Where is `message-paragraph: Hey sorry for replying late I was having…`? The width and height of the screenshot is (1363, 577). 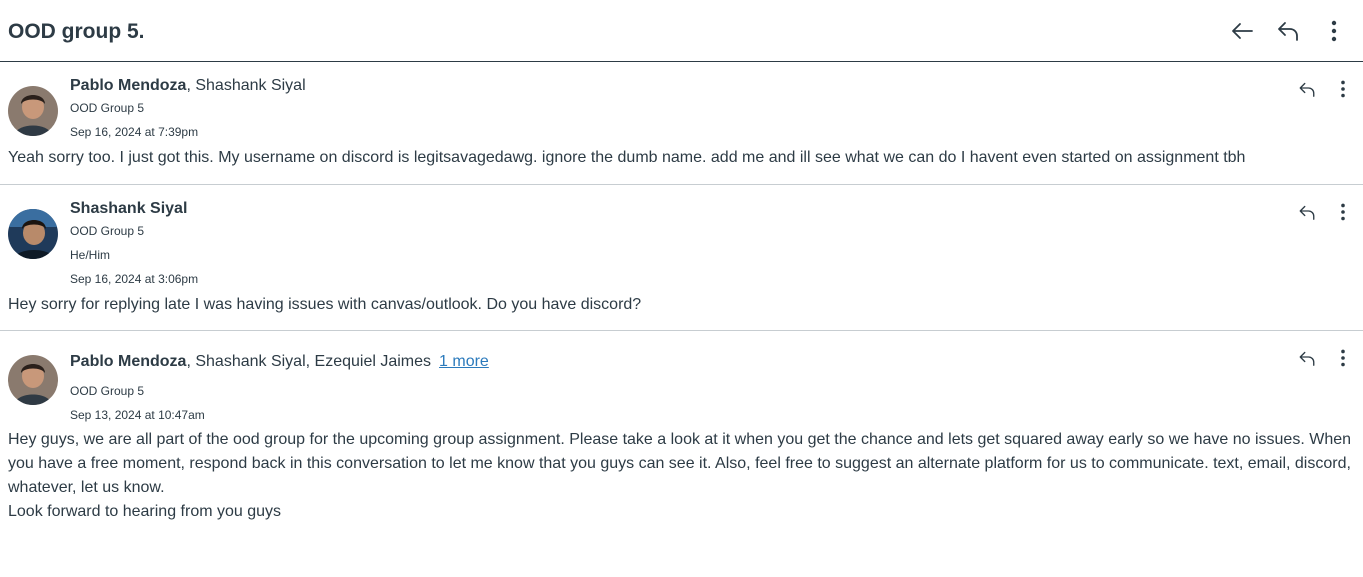
message-paragraph: Hey sorry for replying late I was having… is located at coordinates (325, 304).